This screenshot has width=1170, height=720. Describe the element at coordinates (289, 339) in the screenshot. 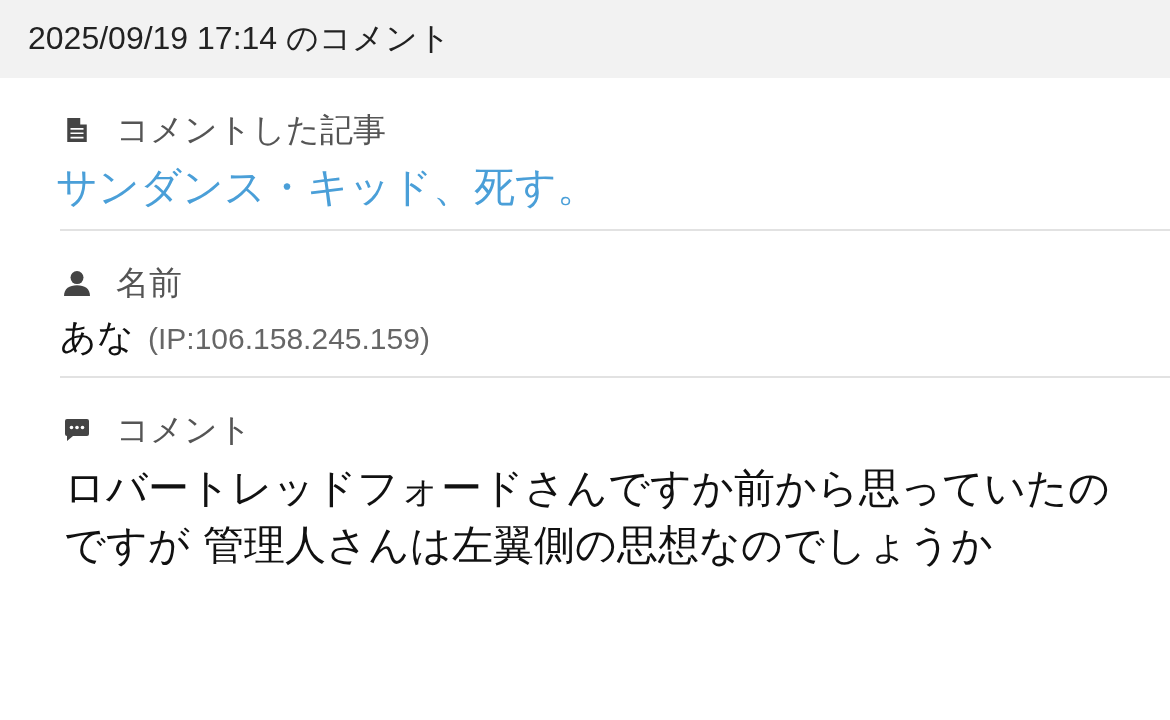

I see `ip-address: (IP:106.158.245.159)` at that location.